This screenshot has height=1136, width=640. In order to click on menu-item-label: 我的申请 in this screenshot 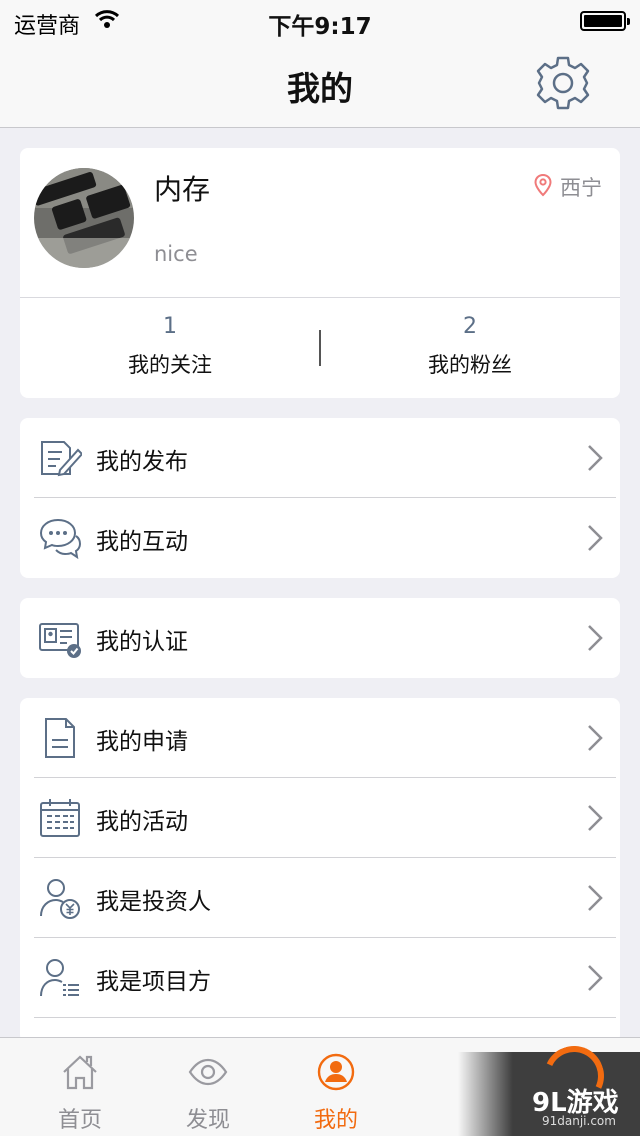, I will do `click(142, 742)`.